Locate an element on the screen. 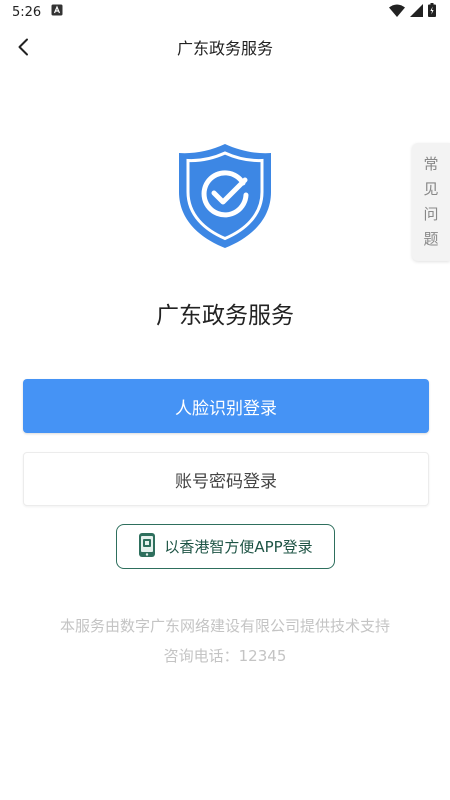 This screenshot has height=800, width=450. password-login-button: 账号密码登录 is located at coordinates (226, 479).